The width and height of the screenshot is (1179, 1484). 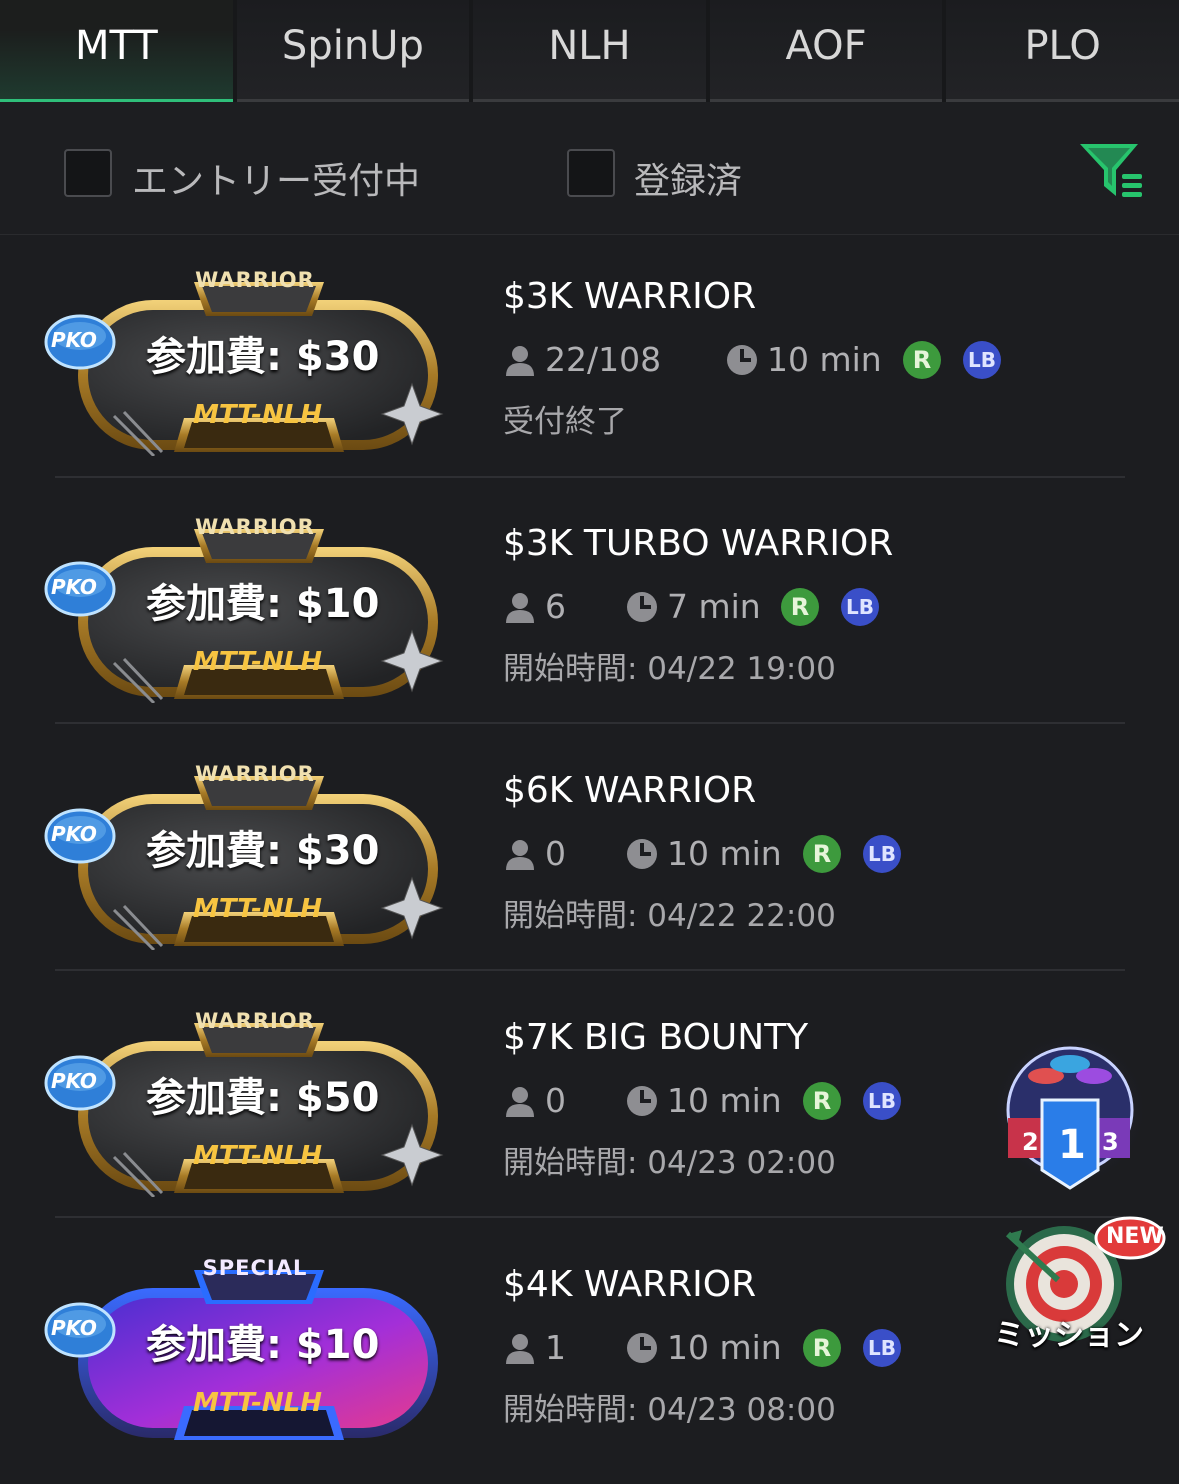 I want to click on entry-open-checkbox, so click(x=88, y=173).